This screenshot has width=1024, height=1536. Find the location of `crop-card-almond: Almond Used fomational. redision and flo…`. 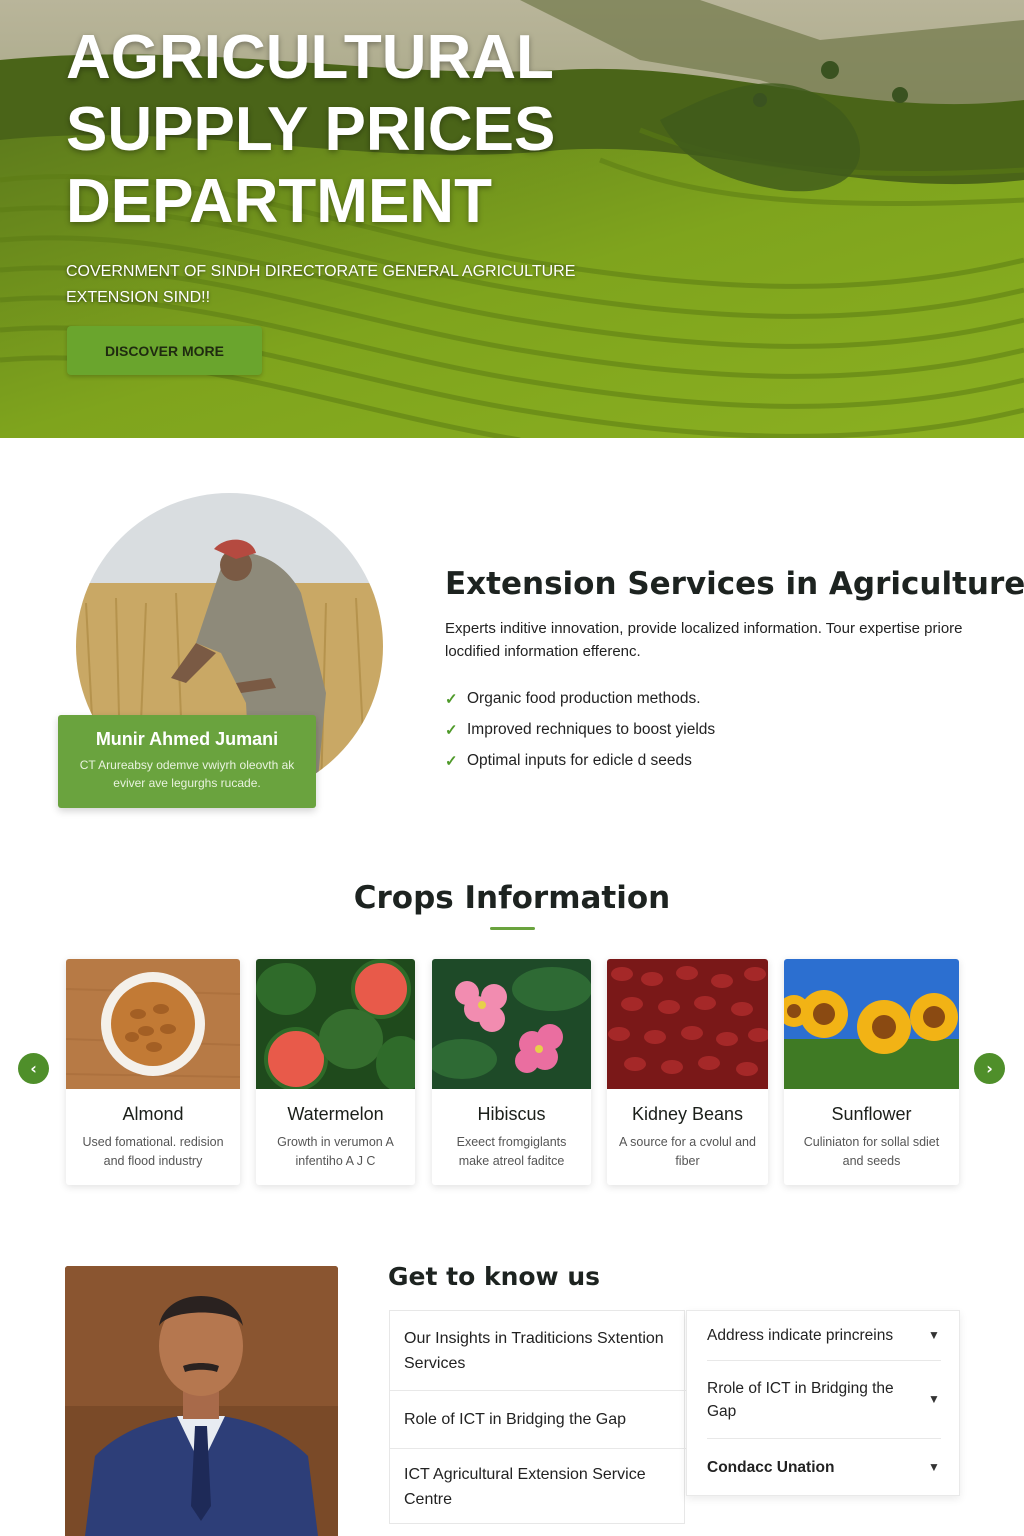

crop-card-almond: Almond Used fomational. redision and flo… is located at coordinates (153, 1072).